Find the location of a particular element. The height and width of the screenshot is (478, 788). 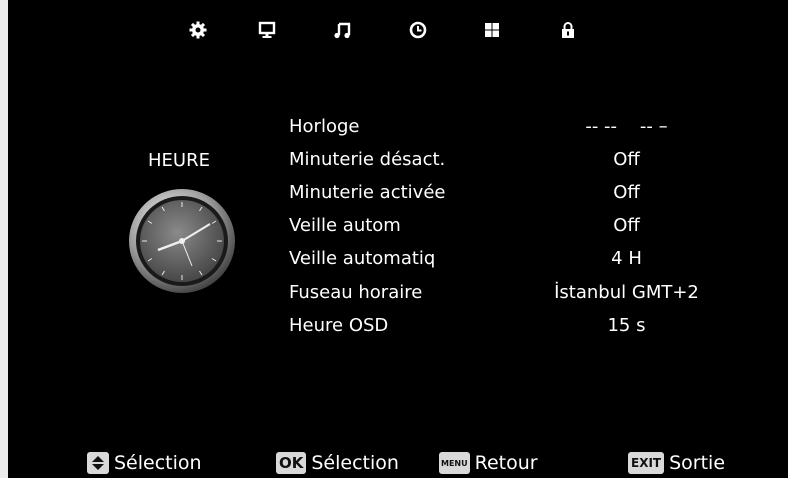

footer-nav-hint: Sélection is located at coordinates (144, 463).